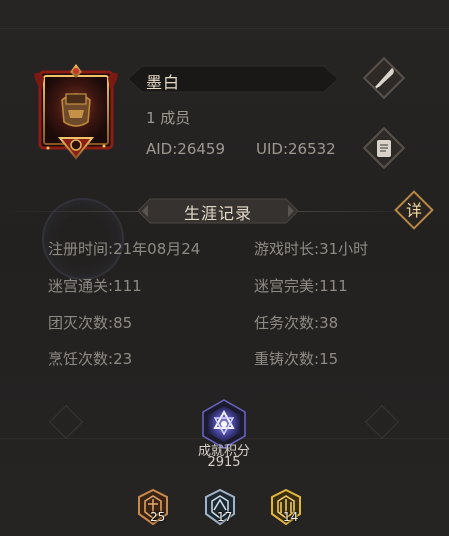 Image resolution: width=449 pixels, height=536 pixels. I want to click on guild-name: 墨白, so click(163, 82).